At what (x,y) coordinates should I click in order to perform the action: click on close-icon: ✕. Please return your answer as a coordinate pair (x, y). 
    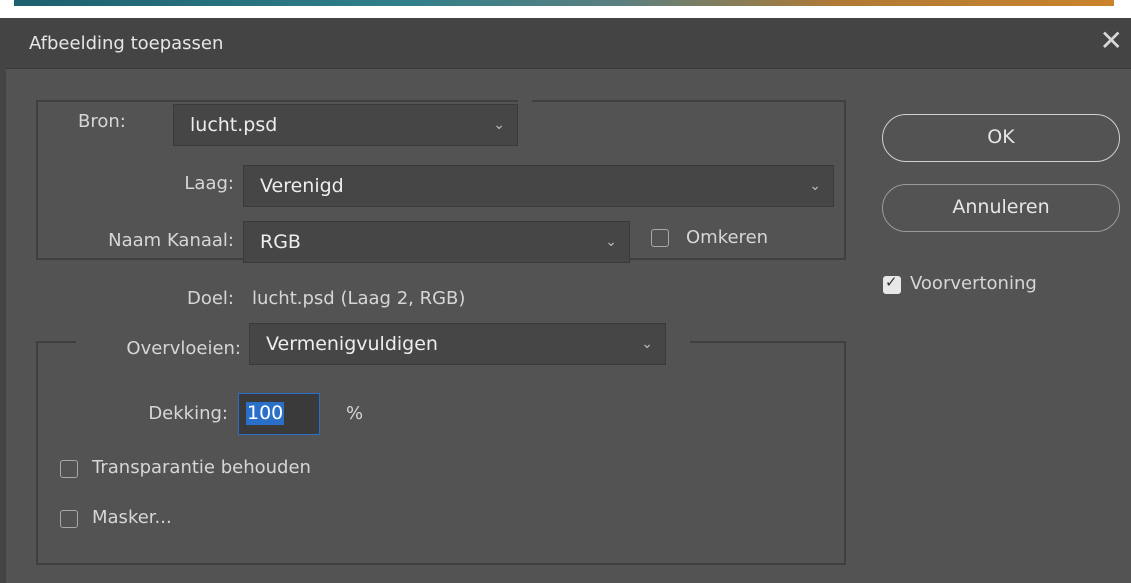
    Looking at the image, I should click on (1111, 41).